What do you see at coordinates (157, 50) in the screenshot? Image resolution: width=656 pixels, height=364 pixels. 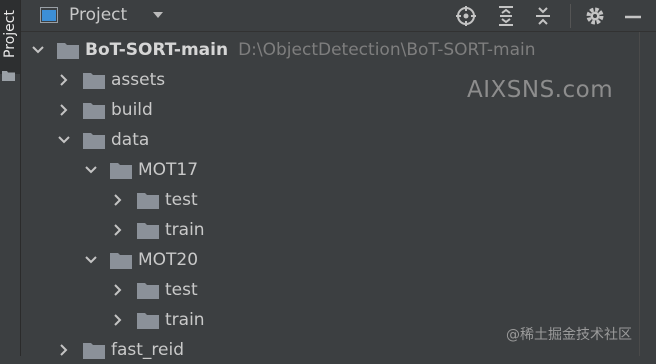 I see `root-folder-name: BoT-SORT-main` at bounding box center [157, 50].